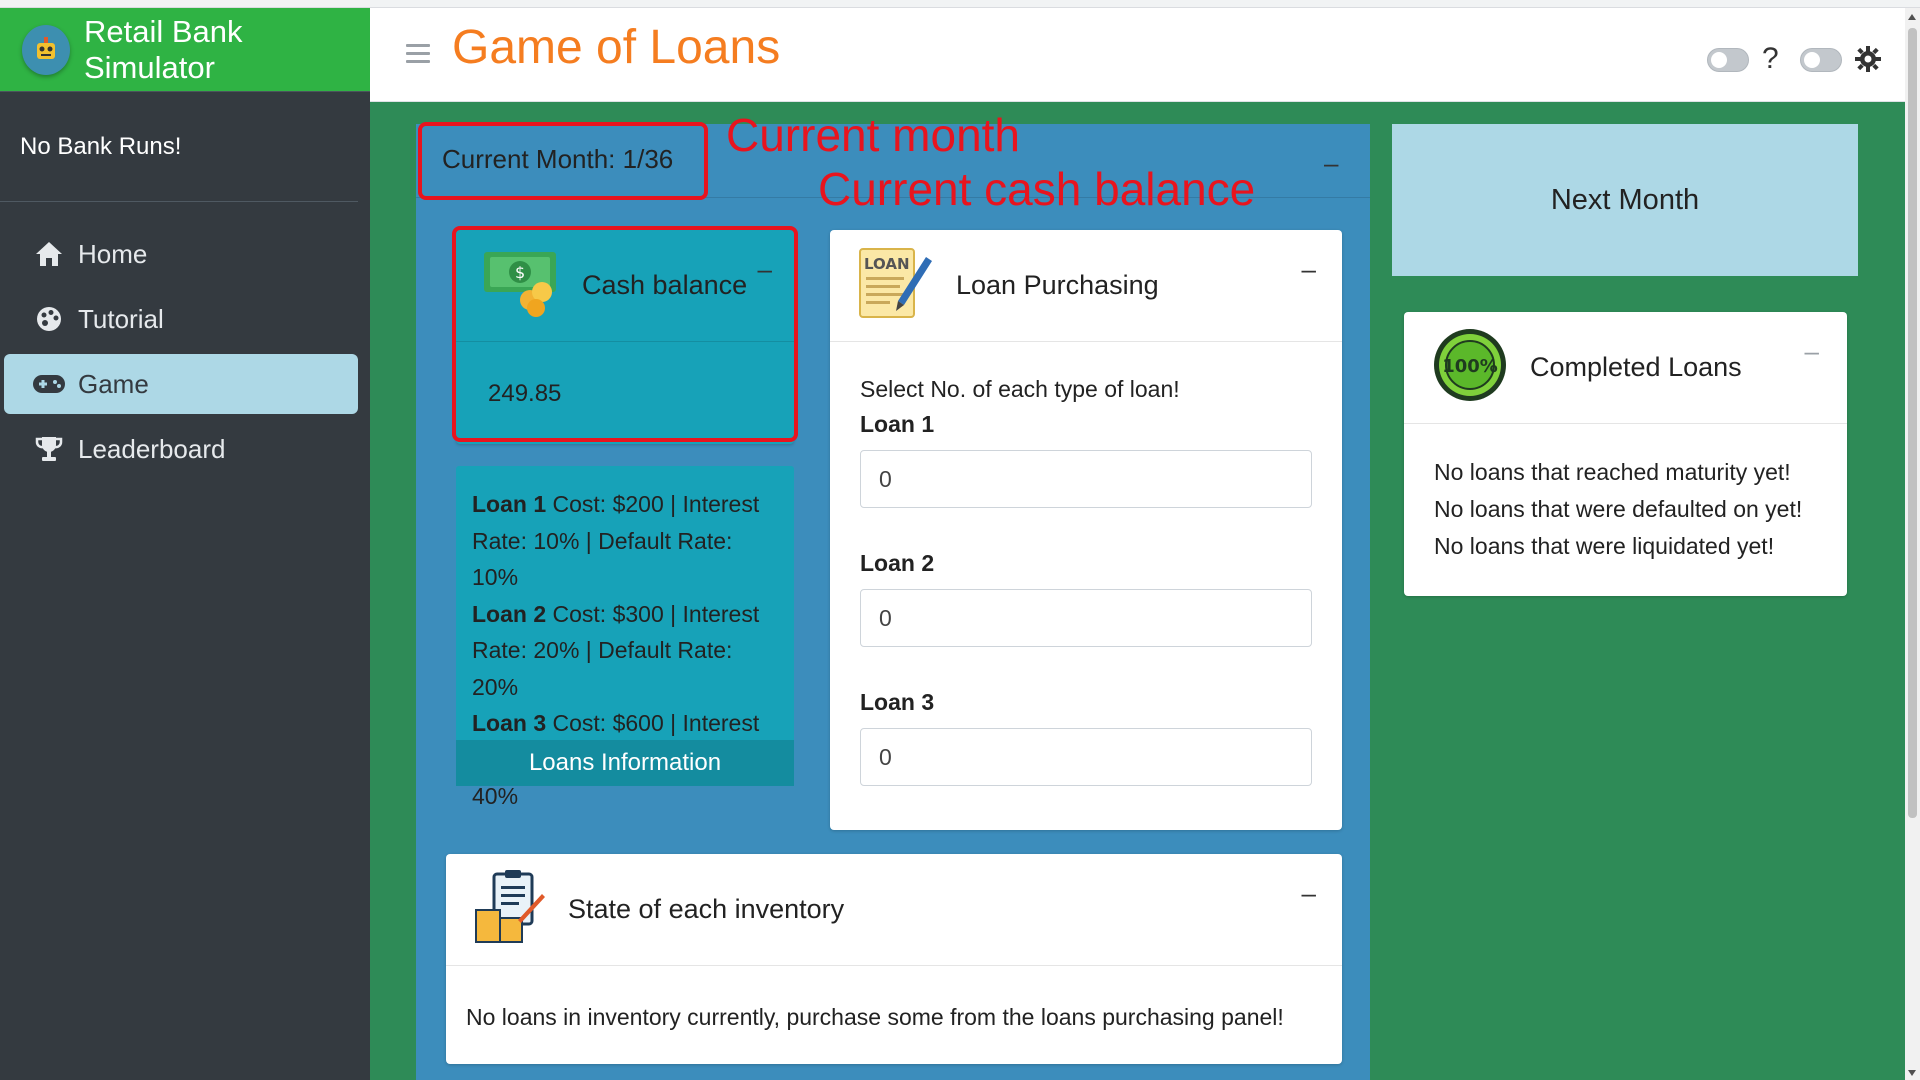 This screenshot has height=1080, width=1920. I want to click on page-title: Game of Loans, so click(616, 47).